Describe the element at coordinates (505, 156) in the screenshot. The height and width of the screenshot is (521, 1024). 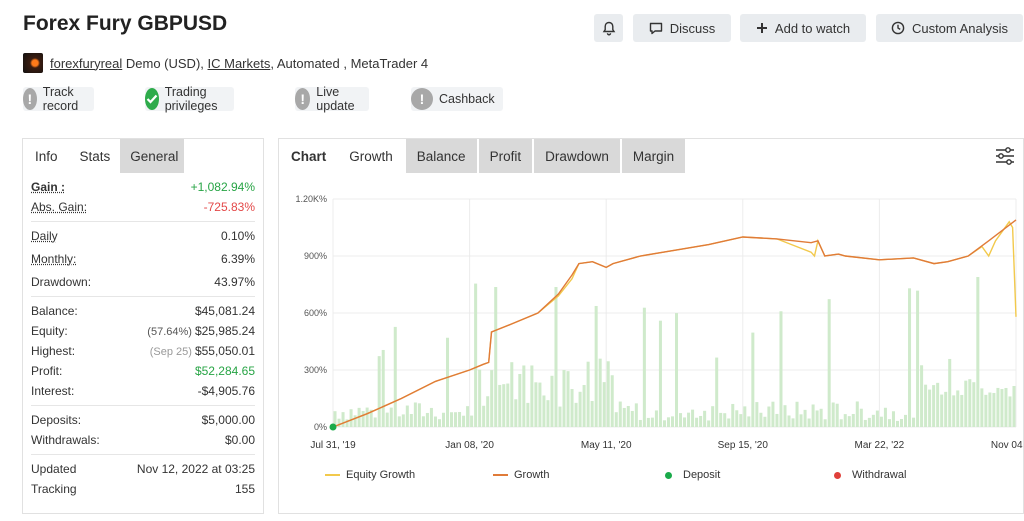
I see `tab-profit: Profit` at that location.